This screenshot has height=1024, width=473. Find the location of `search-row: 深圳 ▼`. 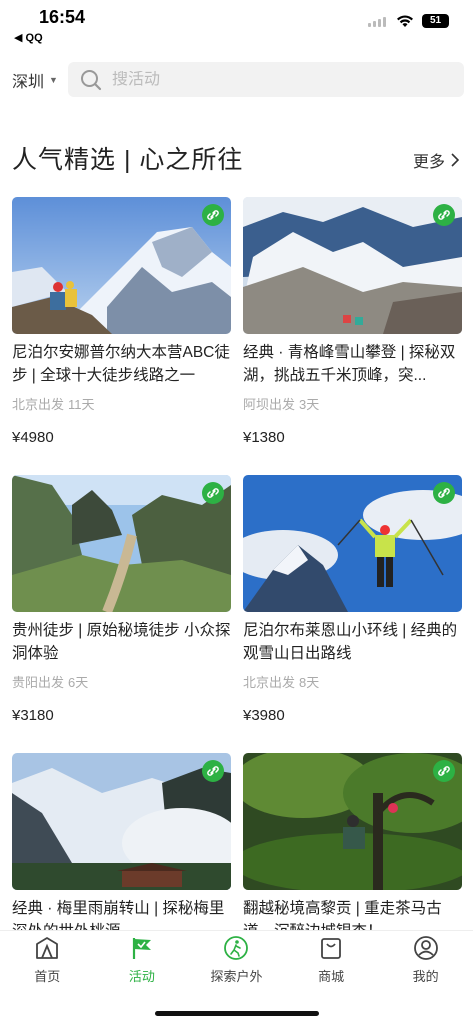

search-row: 深圳 ▼ is located at coordinates (236, 80).